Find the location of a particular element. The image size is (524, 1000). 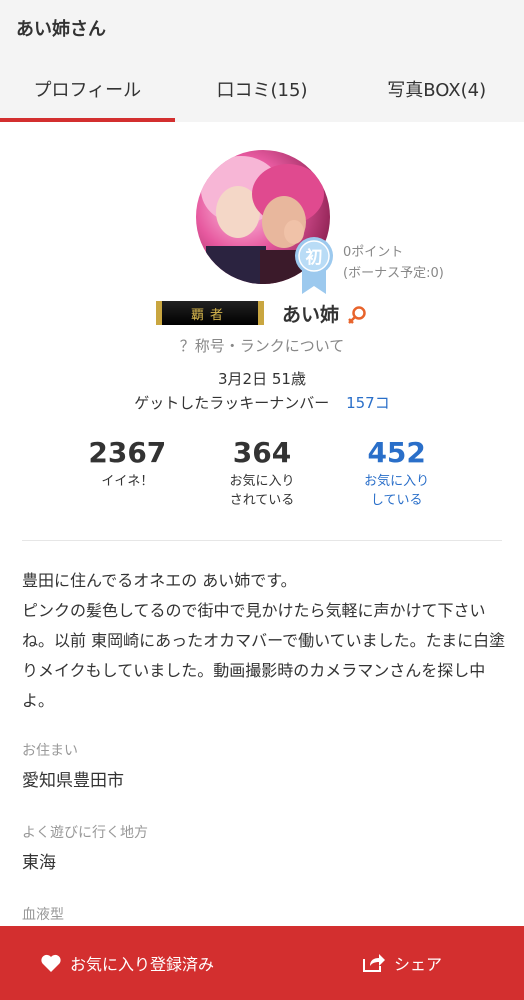

rank-row: 覇者 あい姉 is located at coordinates (262, 314).